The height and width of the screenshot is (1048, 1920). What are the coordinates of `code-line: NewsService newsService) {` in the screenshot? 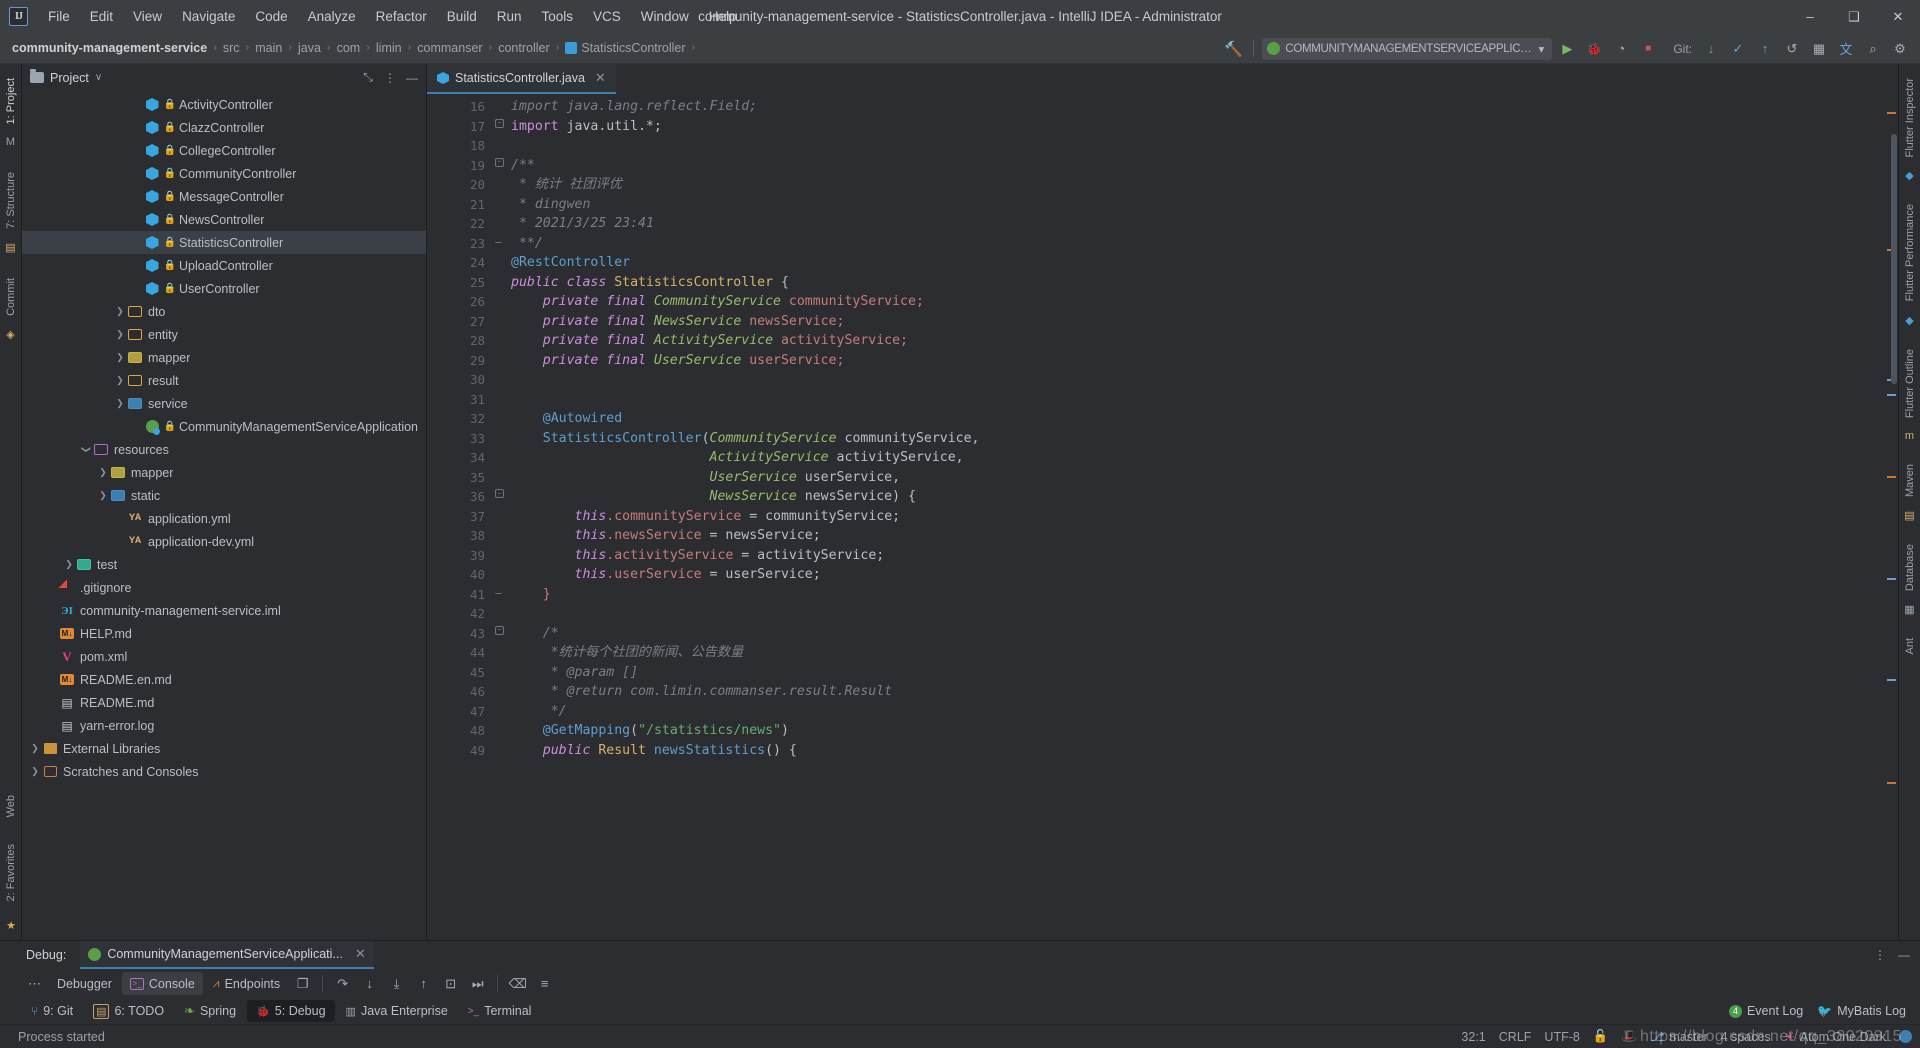 It's located at (1197, 497).